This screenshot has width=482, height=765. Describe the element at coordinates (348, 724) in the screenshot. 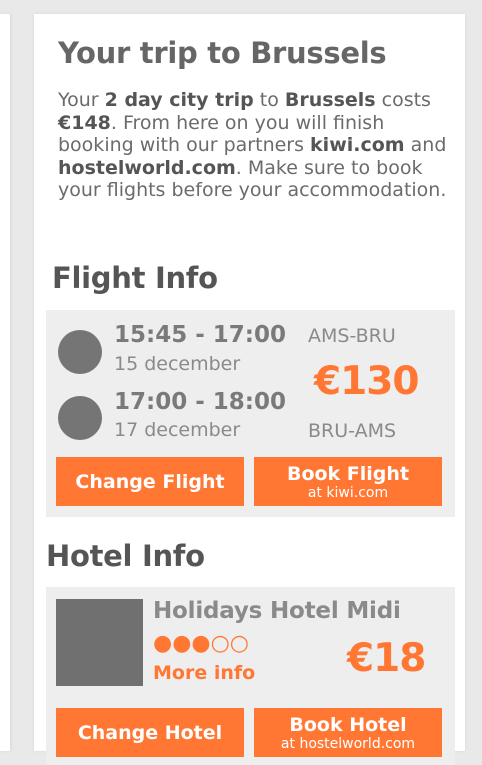

I see `book-hotel-label: Book Hotel` at that location.